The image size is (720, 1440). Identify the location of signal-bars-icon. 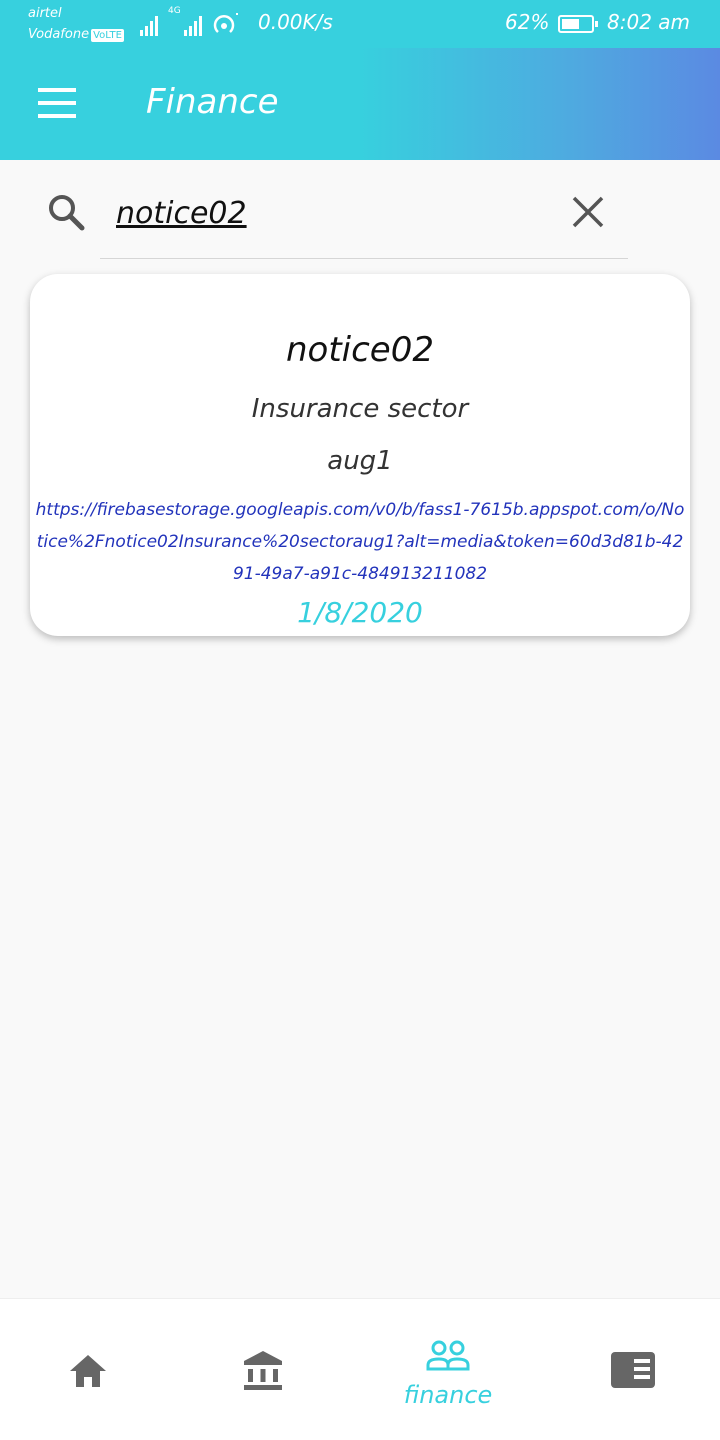
(149, 25).